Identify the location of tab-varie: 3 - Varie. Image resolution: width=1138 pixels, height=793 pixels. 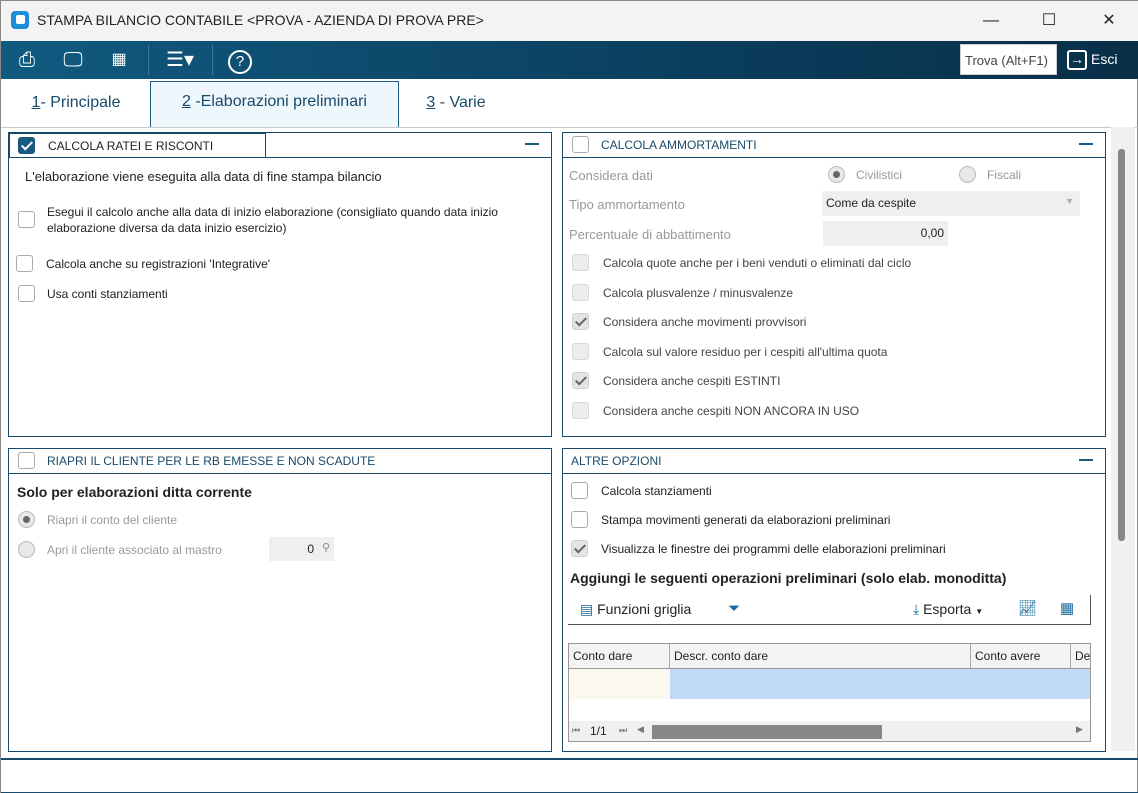
(456, 105).